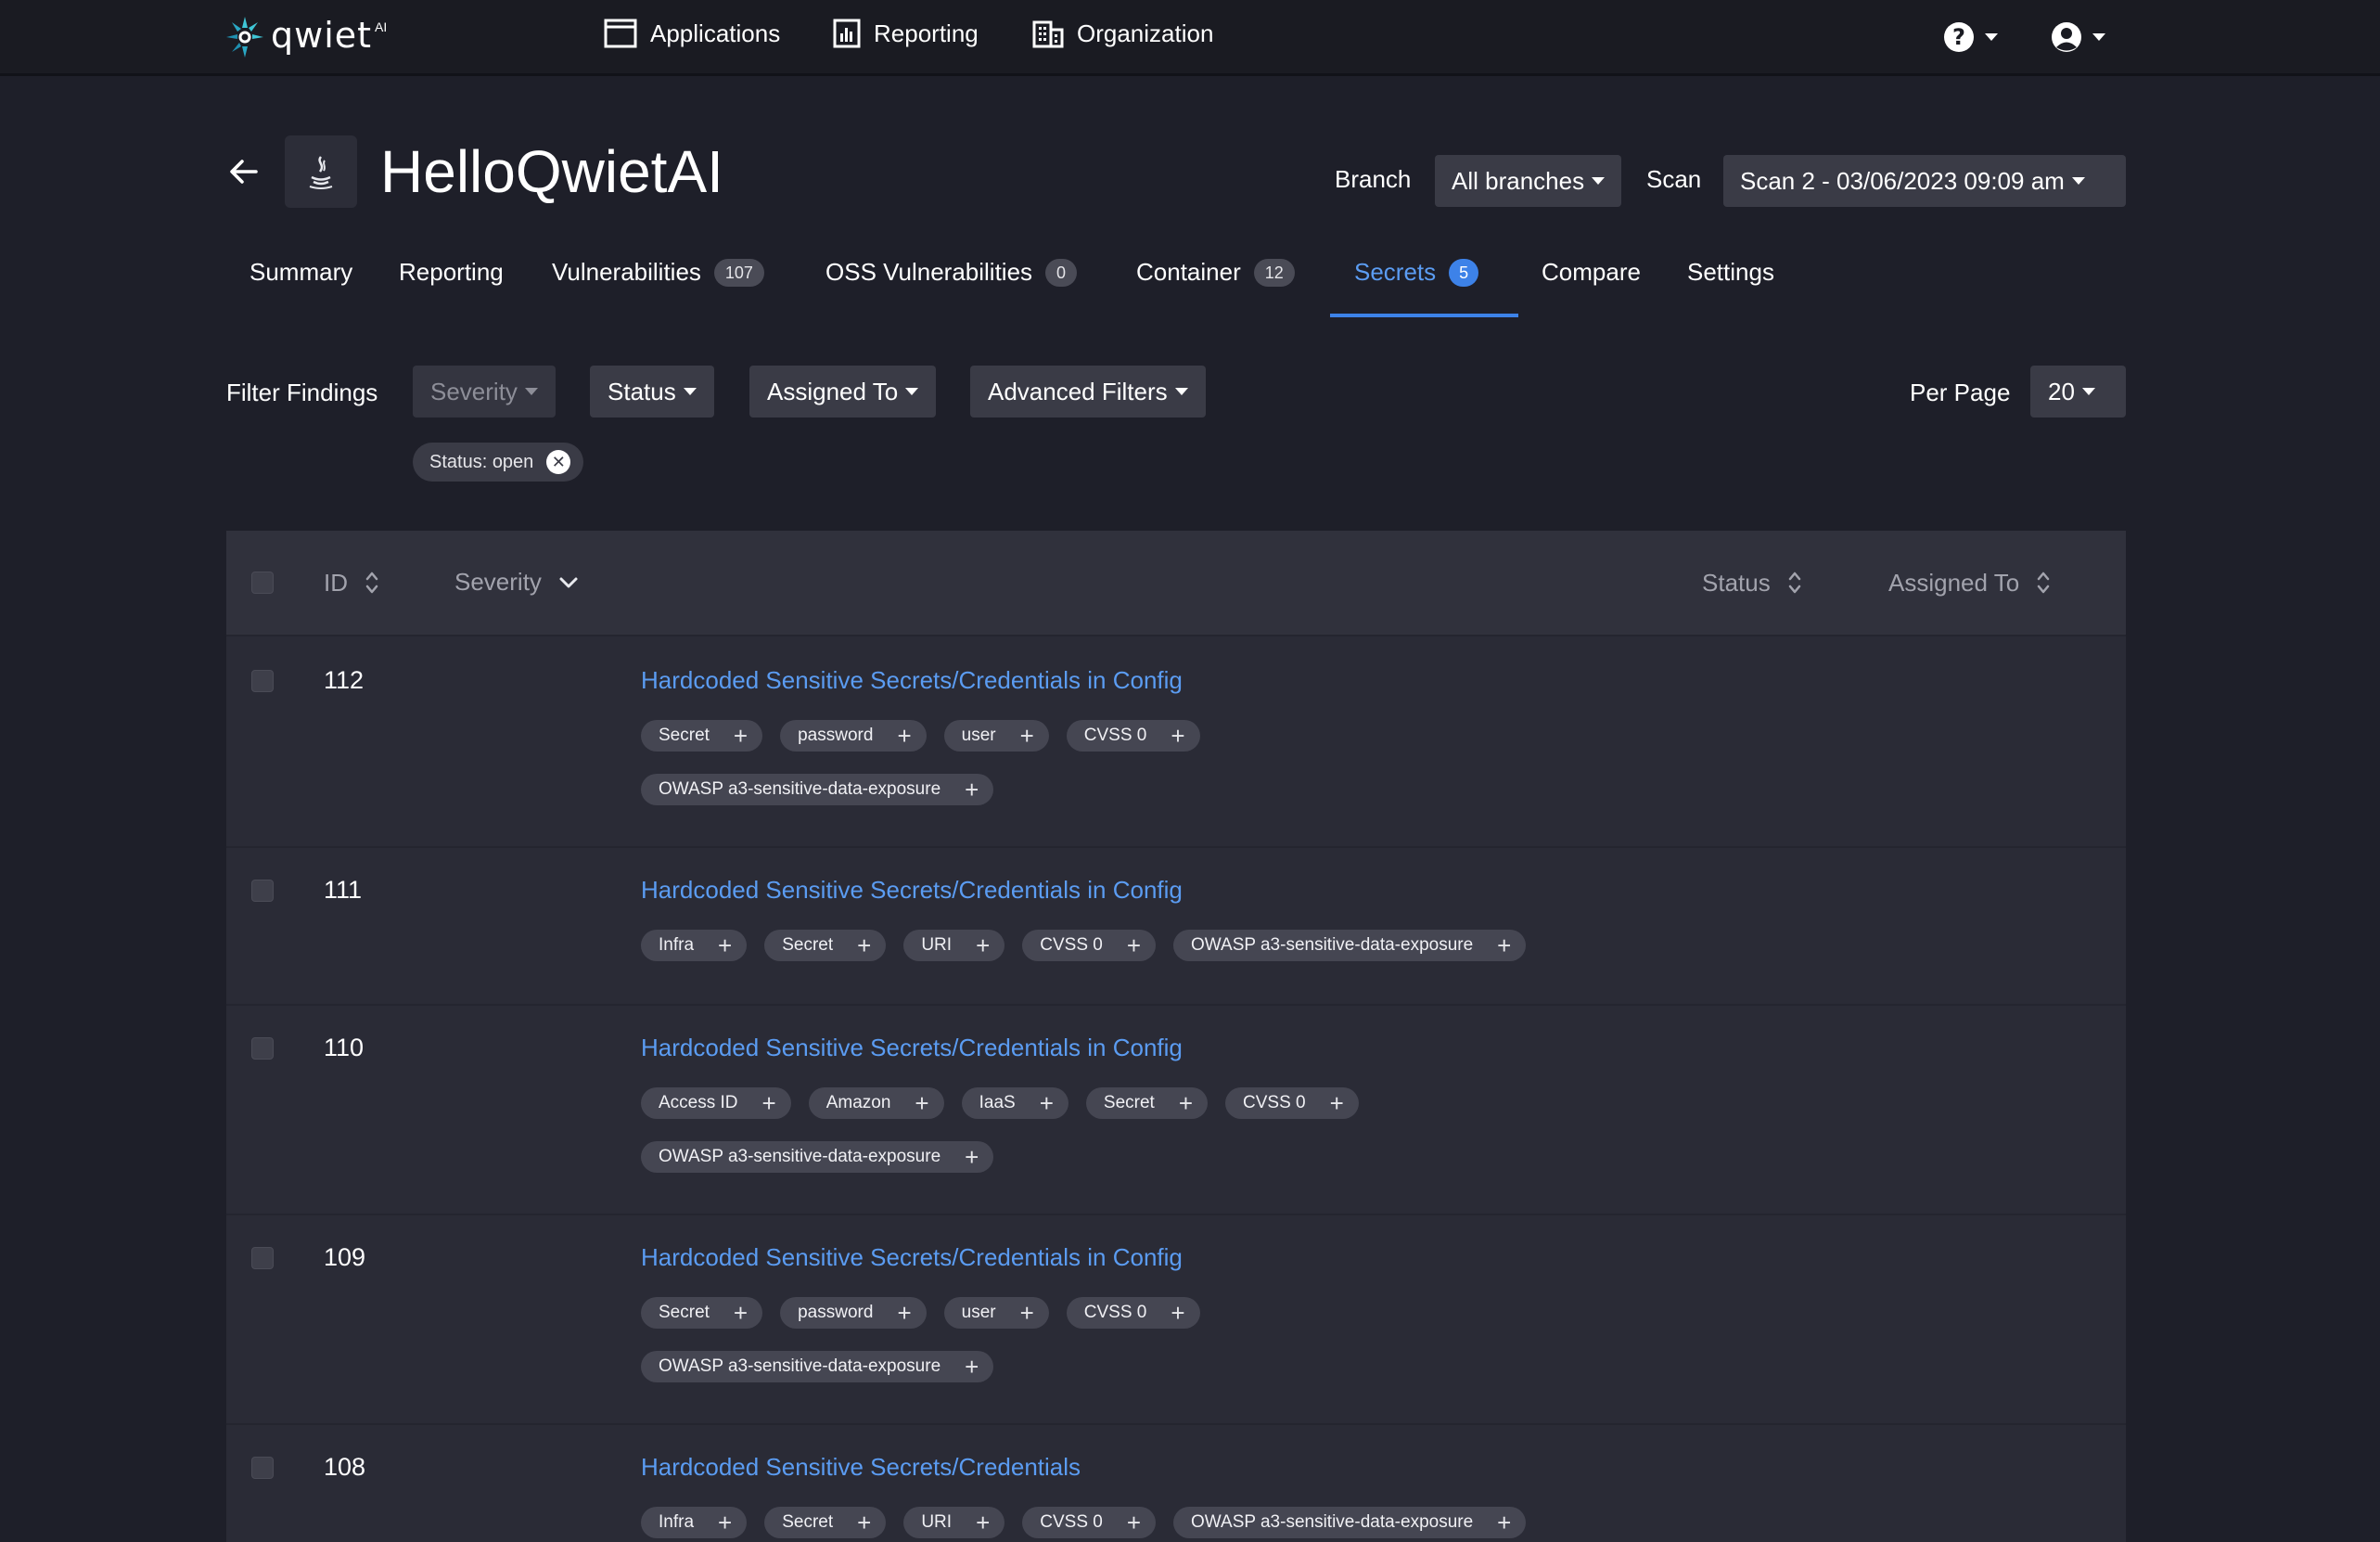 The height and width of the screenshot is (1542, 2380). I want to click on branch-dropdown: All branches, so click(1528, 181).